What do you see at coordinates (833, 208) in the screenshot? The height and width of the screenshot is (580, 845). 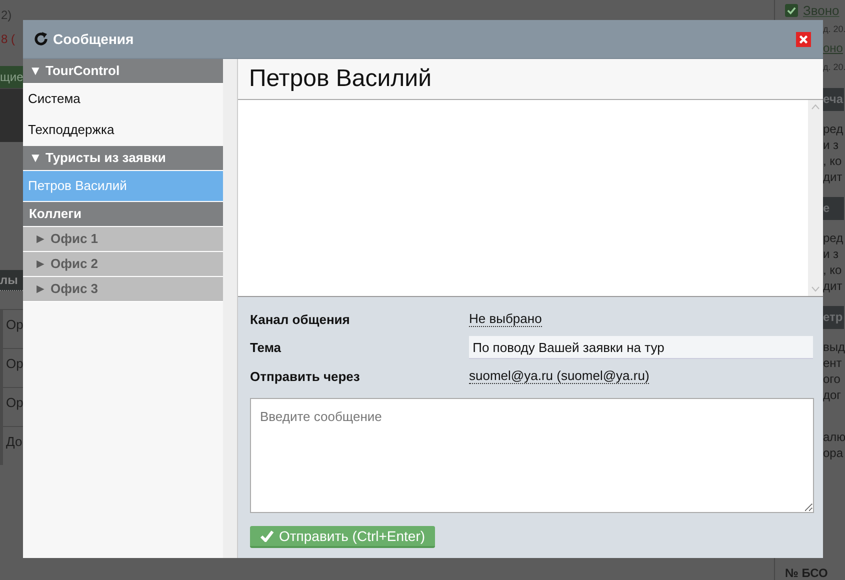 I see `background-header: е` at bounding box center [833, 208].